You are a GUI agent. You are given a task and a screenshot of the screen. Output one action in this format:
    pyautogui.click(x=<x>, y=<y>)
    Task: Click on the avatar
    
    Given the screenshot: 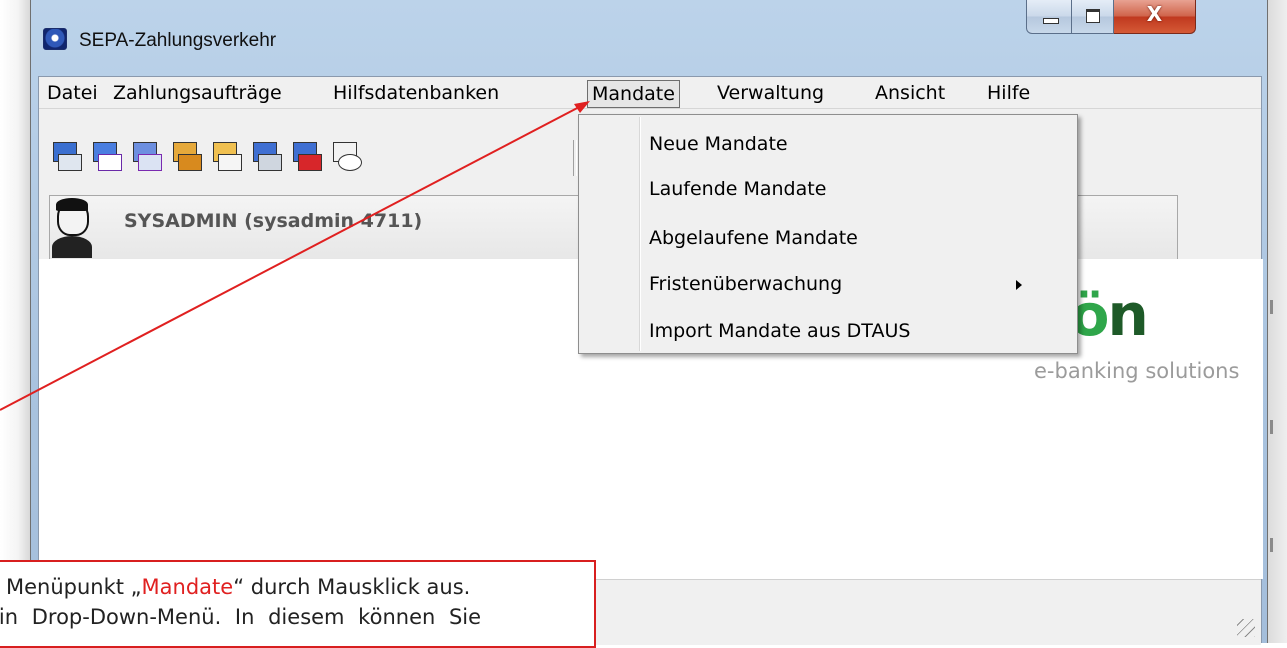 What is the action you would take?
    pyautogui.click(x=72, y=228)
    